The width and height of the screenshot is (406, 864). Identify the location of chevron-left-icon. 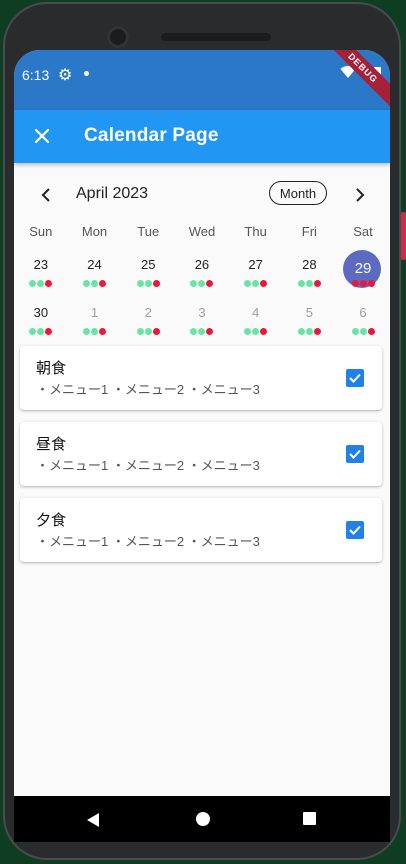
(45, 195).